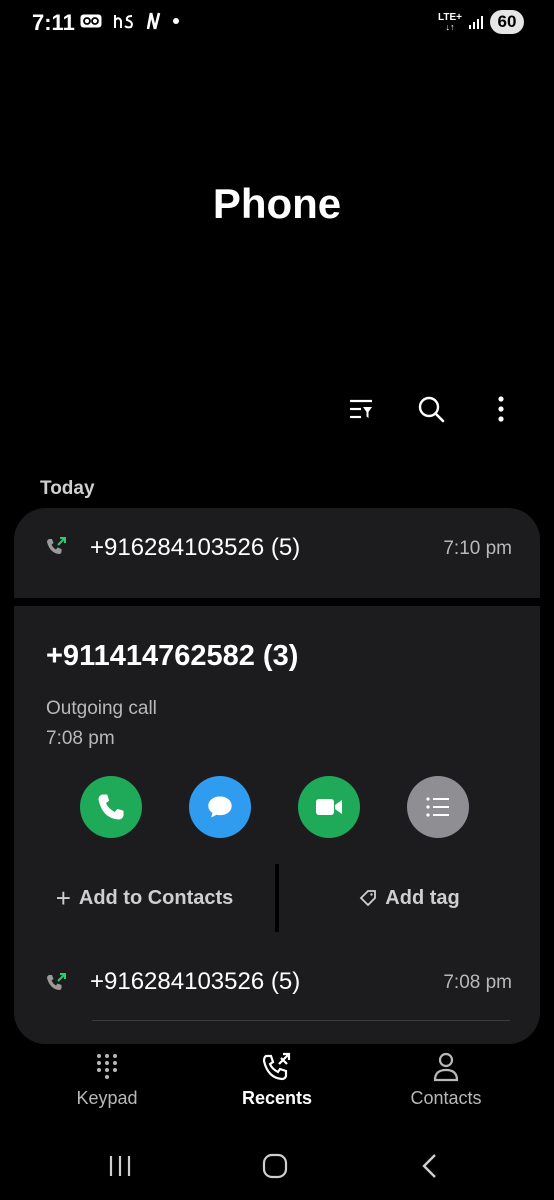 This screenshot has height=1200, width=554. I want to click on contact-actions: + Add to Contacts Add tag, so click(277, 898).